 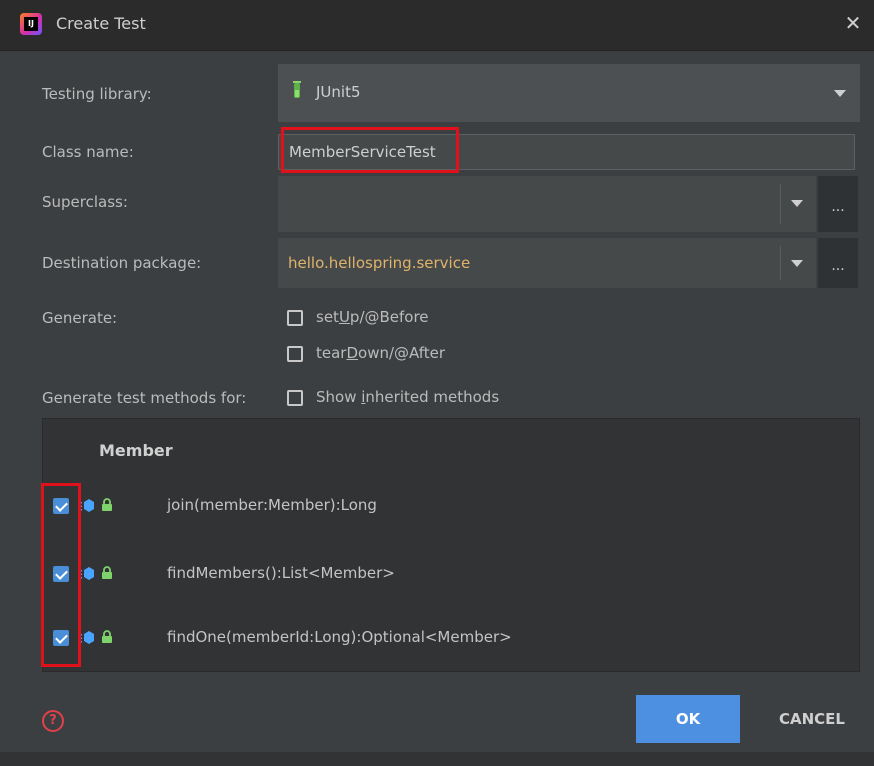 I want to click on member-column-header: Member, so click(x=136, y=450).